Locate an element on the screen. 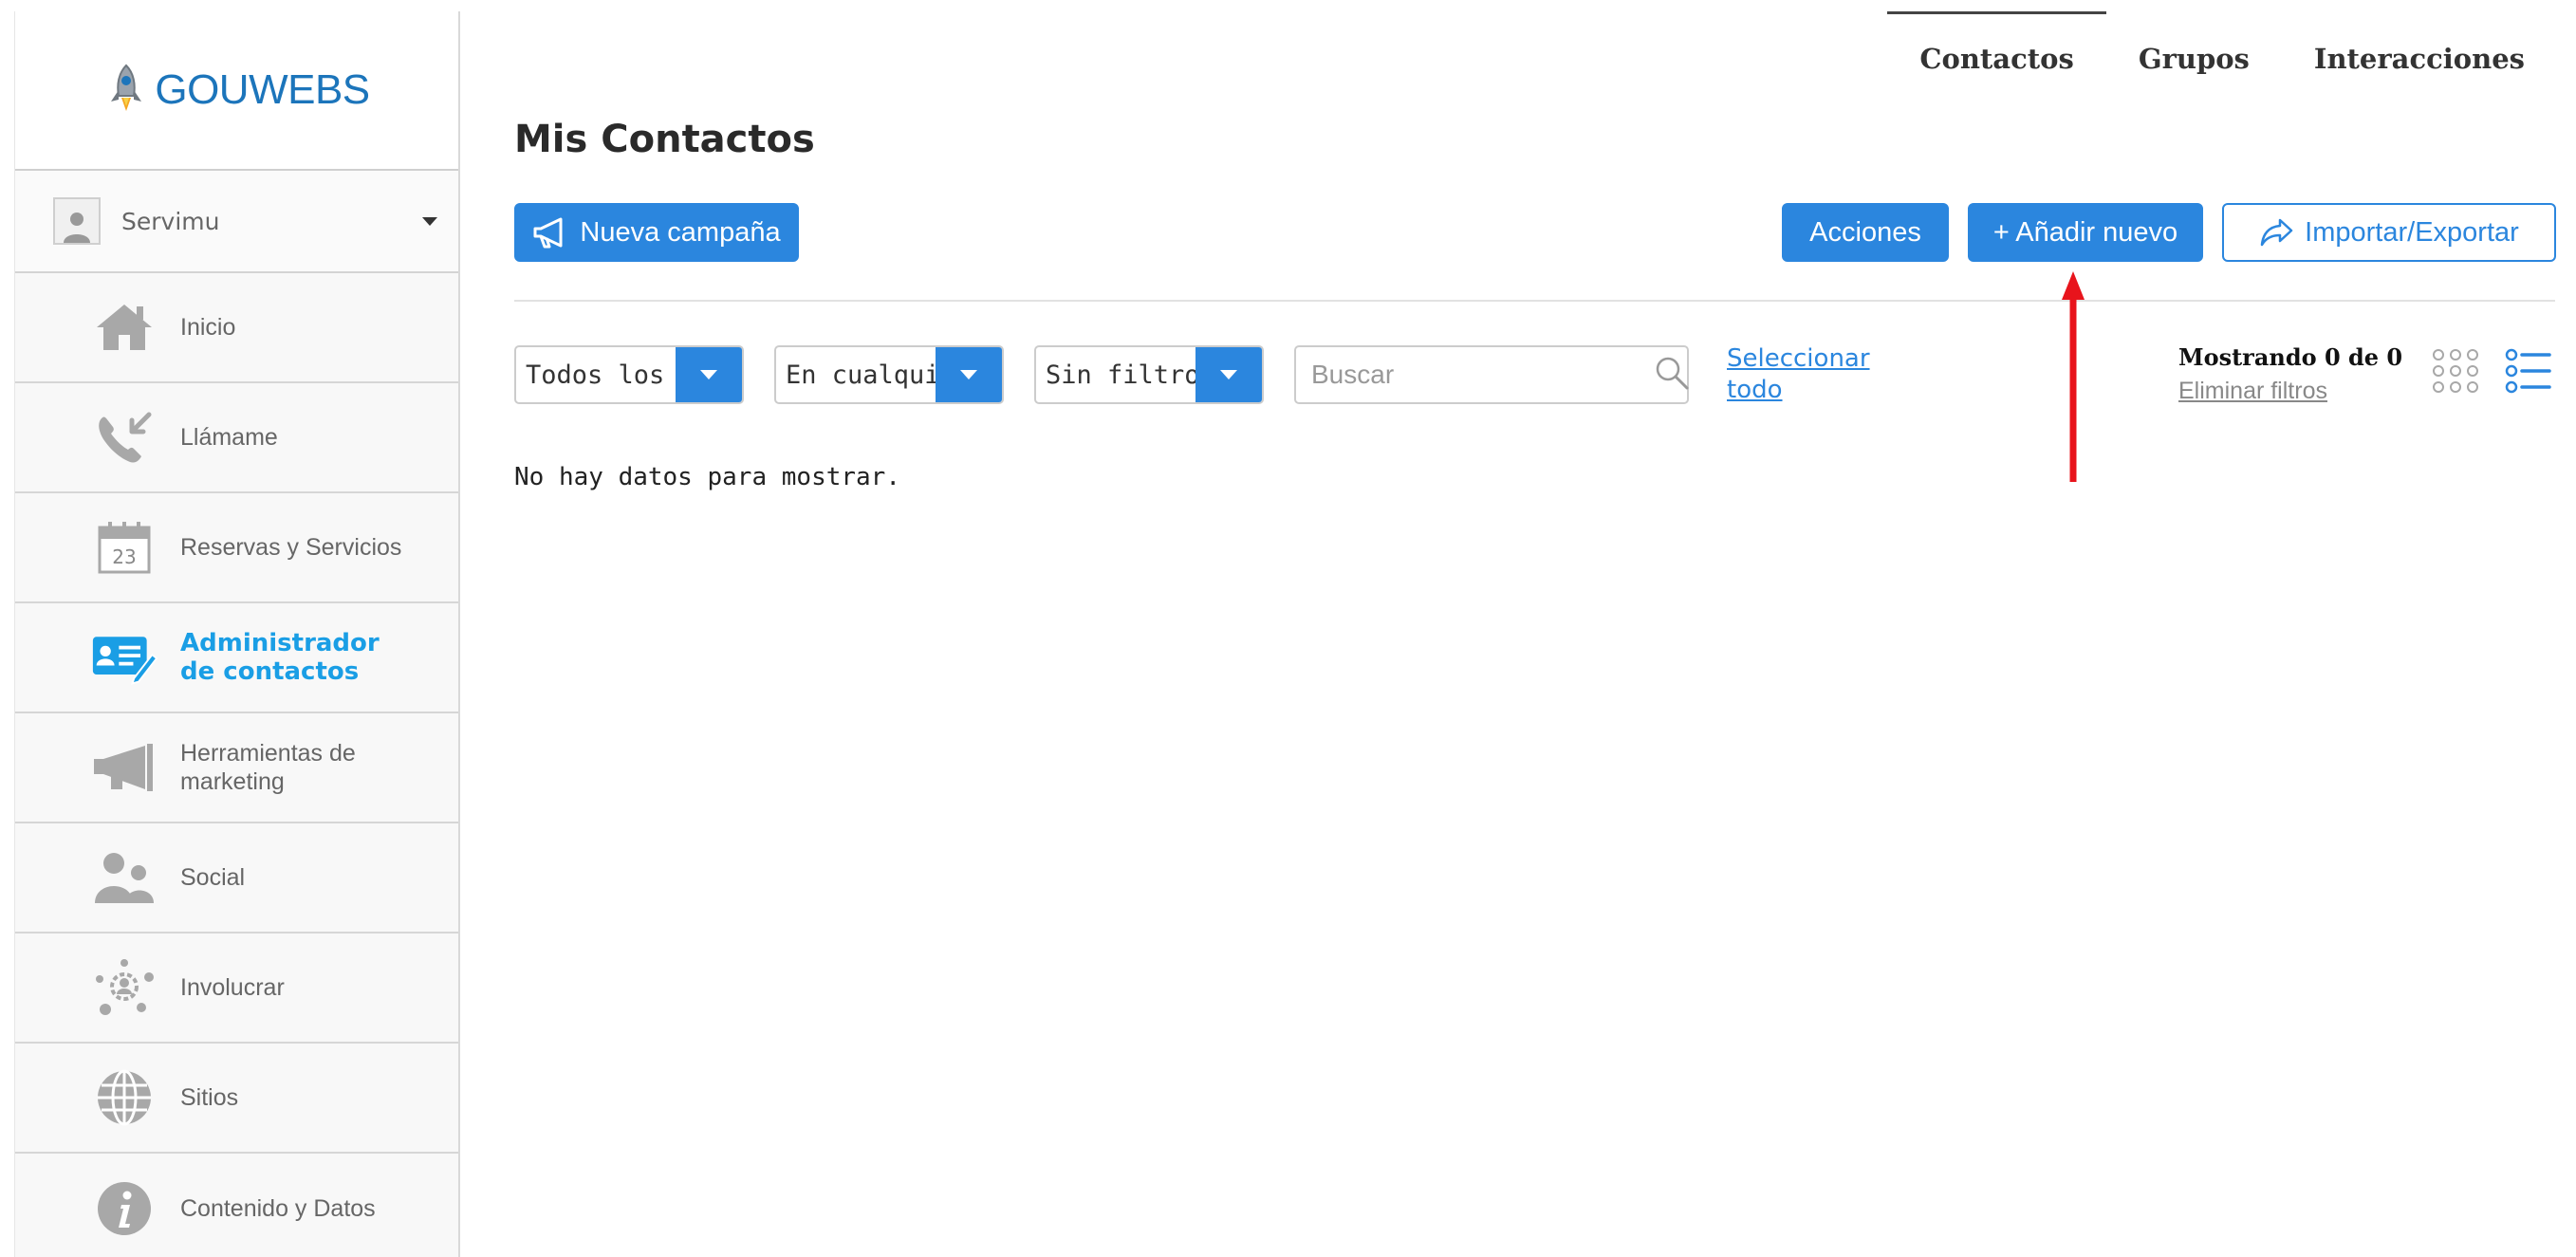  logo: GOUWEBS is located at coordinates (236, 91).